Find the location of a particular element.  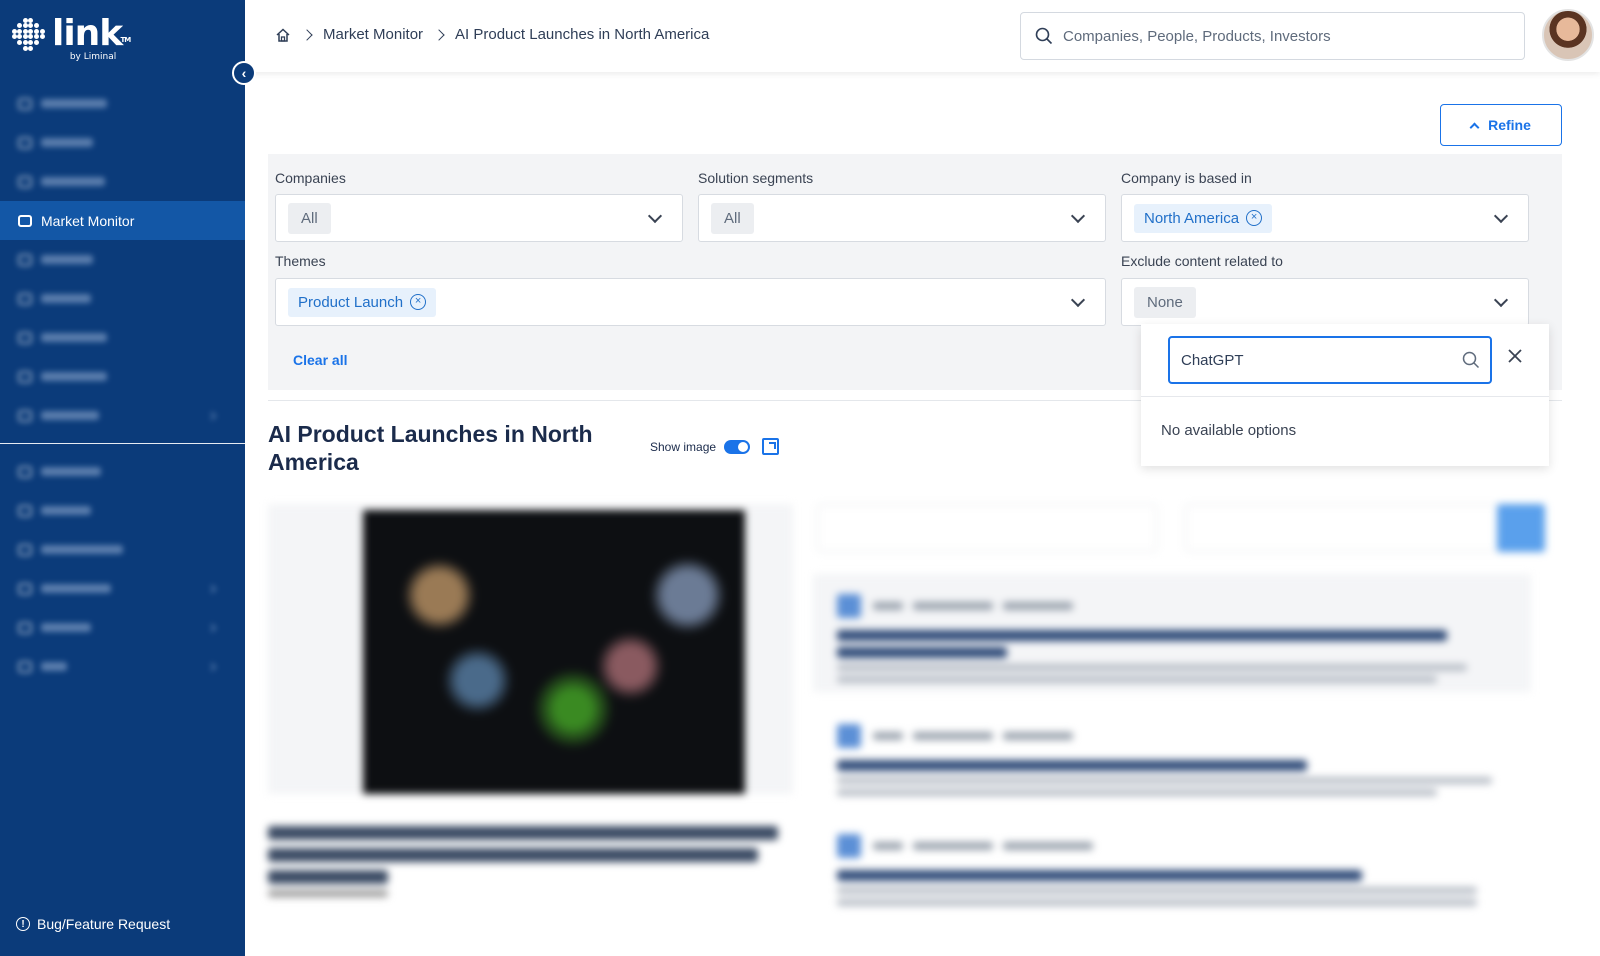

results-search-button is located at coordinates (1521, 528).